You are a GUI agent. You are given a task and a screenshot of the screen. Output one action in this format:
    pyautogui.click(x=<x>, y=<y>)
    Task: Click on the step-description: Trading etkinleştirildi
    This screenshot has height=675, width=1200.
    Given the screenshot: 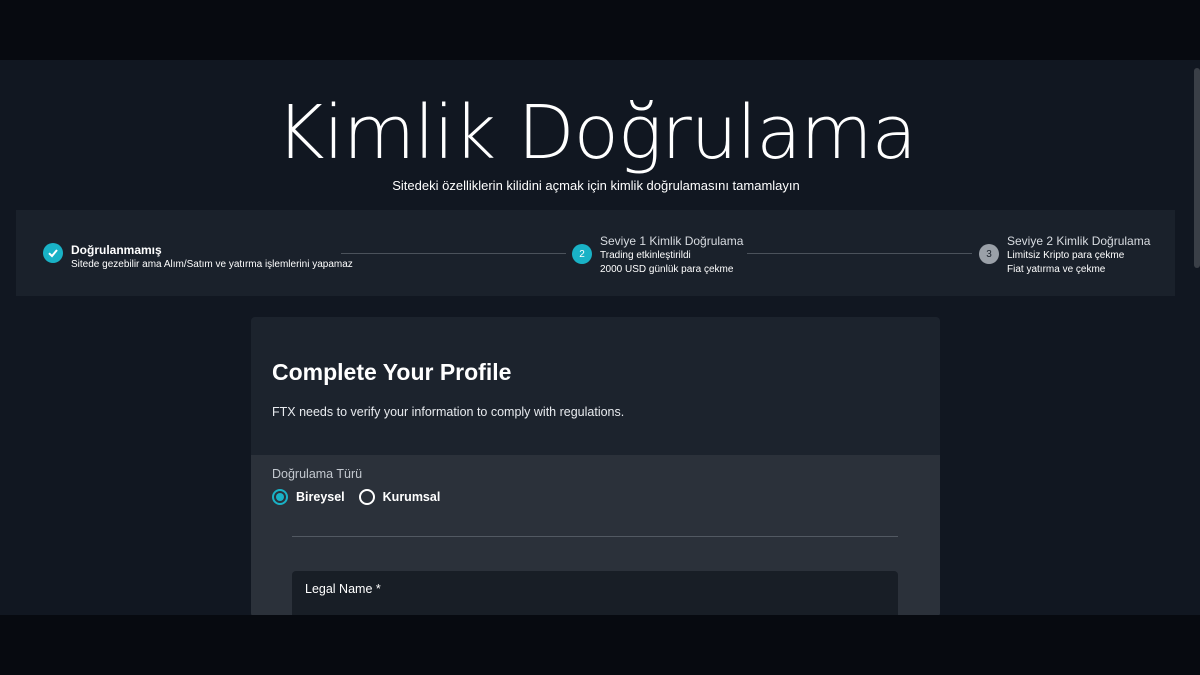 What is the action you would take?
    pyautogui.click(x=645, y=255)
    